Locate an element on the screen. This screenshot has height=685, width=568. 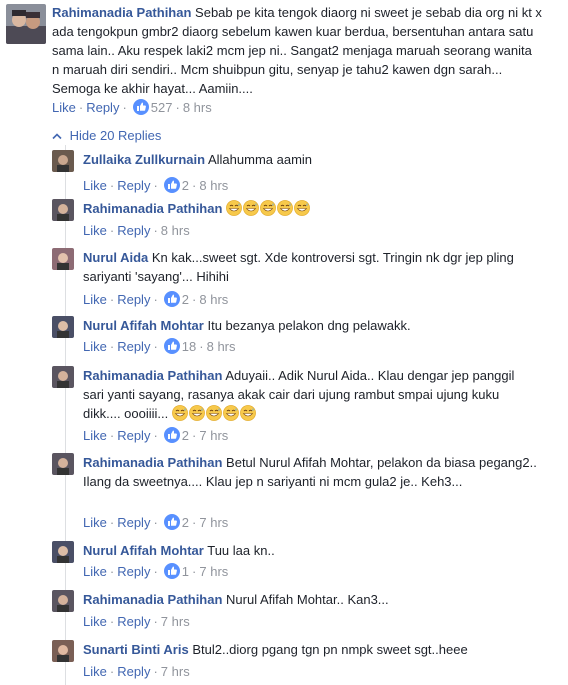
comment-actions: Like · Reply · 1 · 7 hrs is located at coordinates (156, 571).